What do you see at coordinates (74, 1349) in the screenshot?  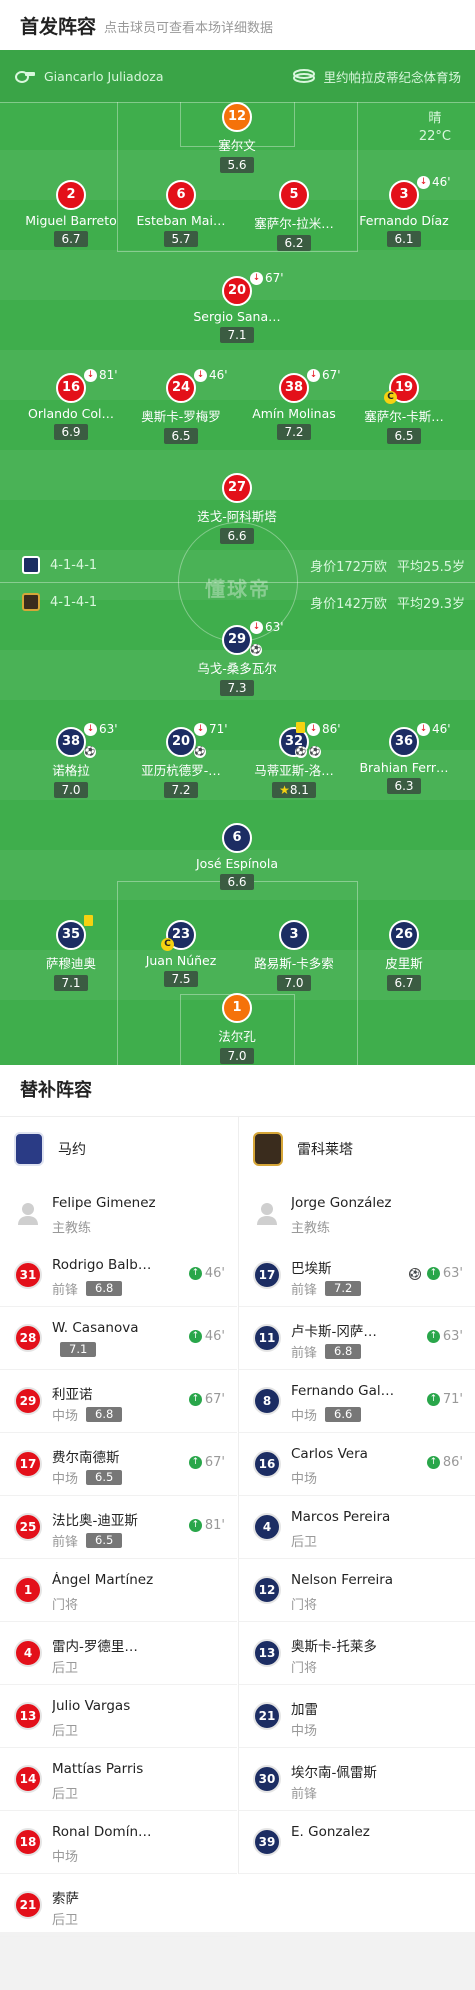 I see `player-position-line: 7.1` at bounding box center [74, 1349].